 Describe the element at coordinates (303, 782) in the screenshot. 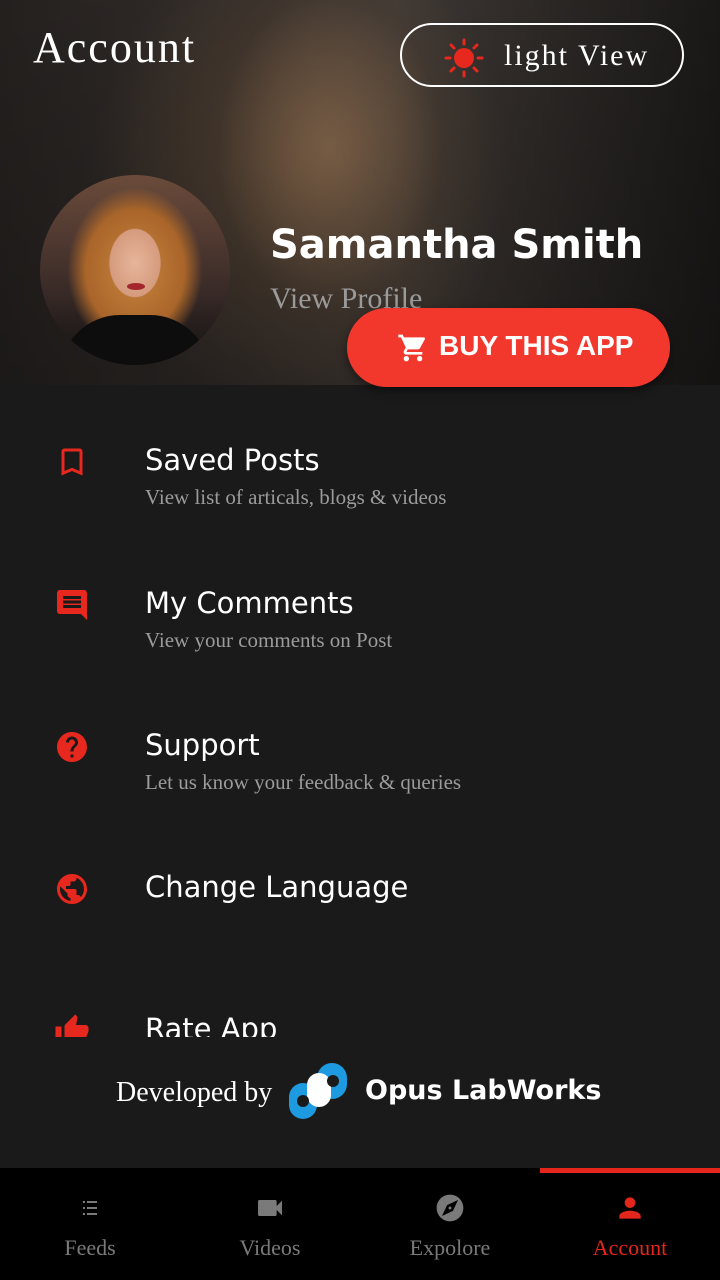

I see `menu-item-subtitle: Let us know your feedback & queries` at that location.